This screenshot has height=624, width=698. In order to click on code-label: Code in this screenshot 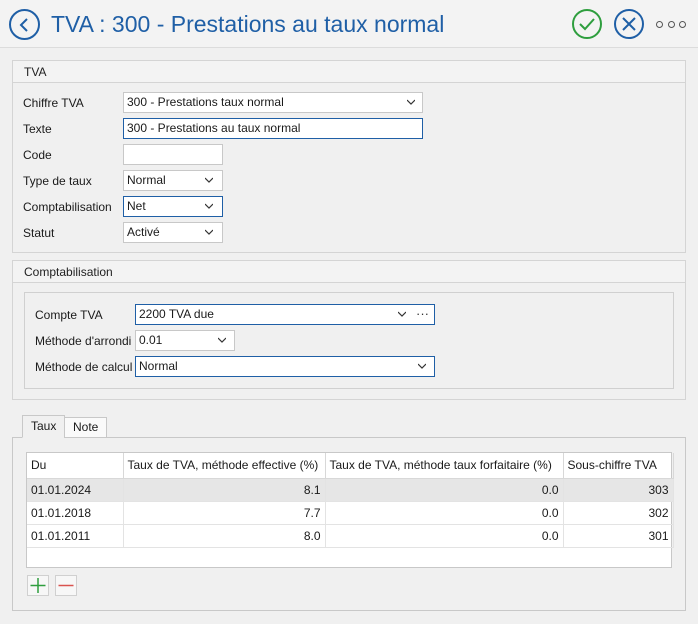, I will do `click(37, 155)`.